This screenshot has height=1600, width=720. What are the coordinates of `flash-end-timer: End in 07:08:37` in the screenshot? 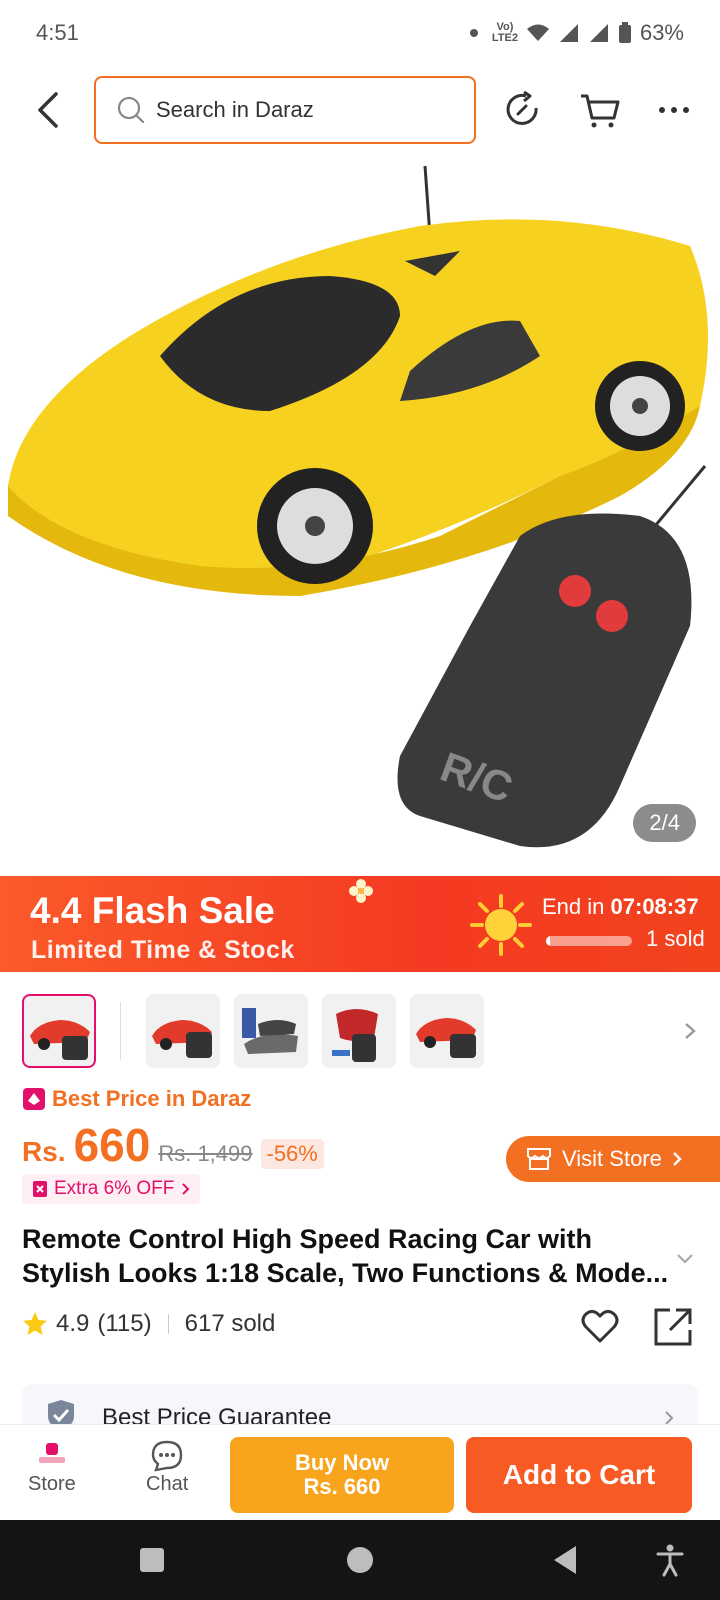 It's located at (620, 907).